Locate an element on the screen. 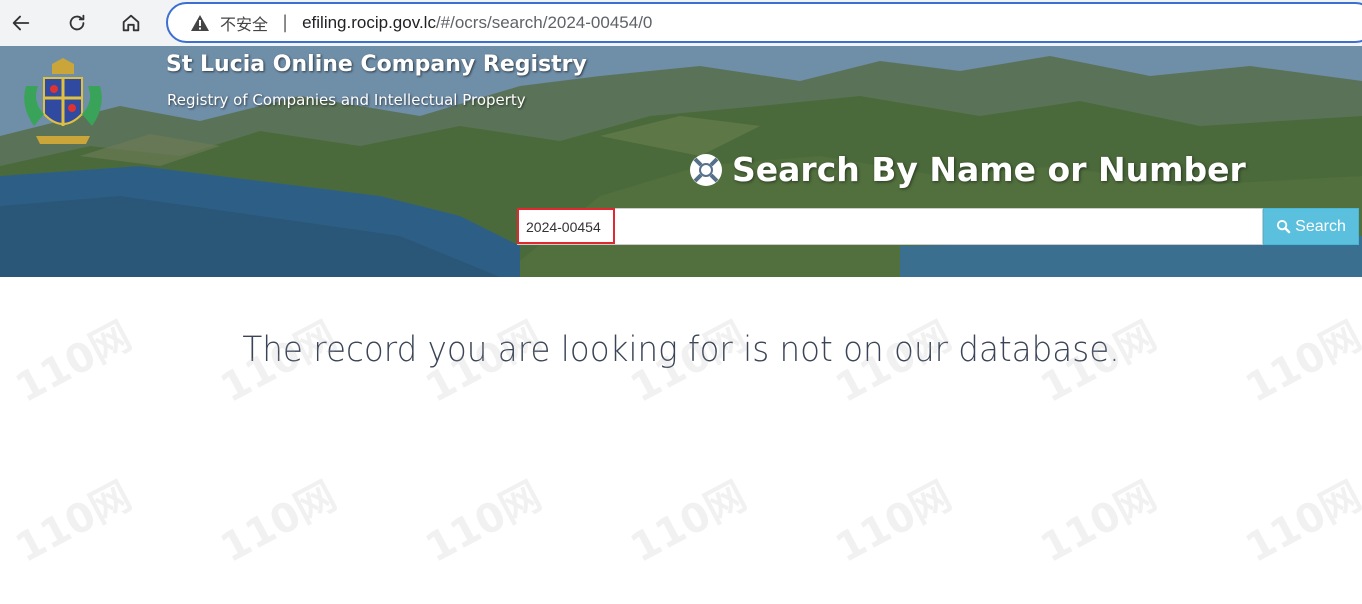  reload-button is located at coordinates (77, 23).